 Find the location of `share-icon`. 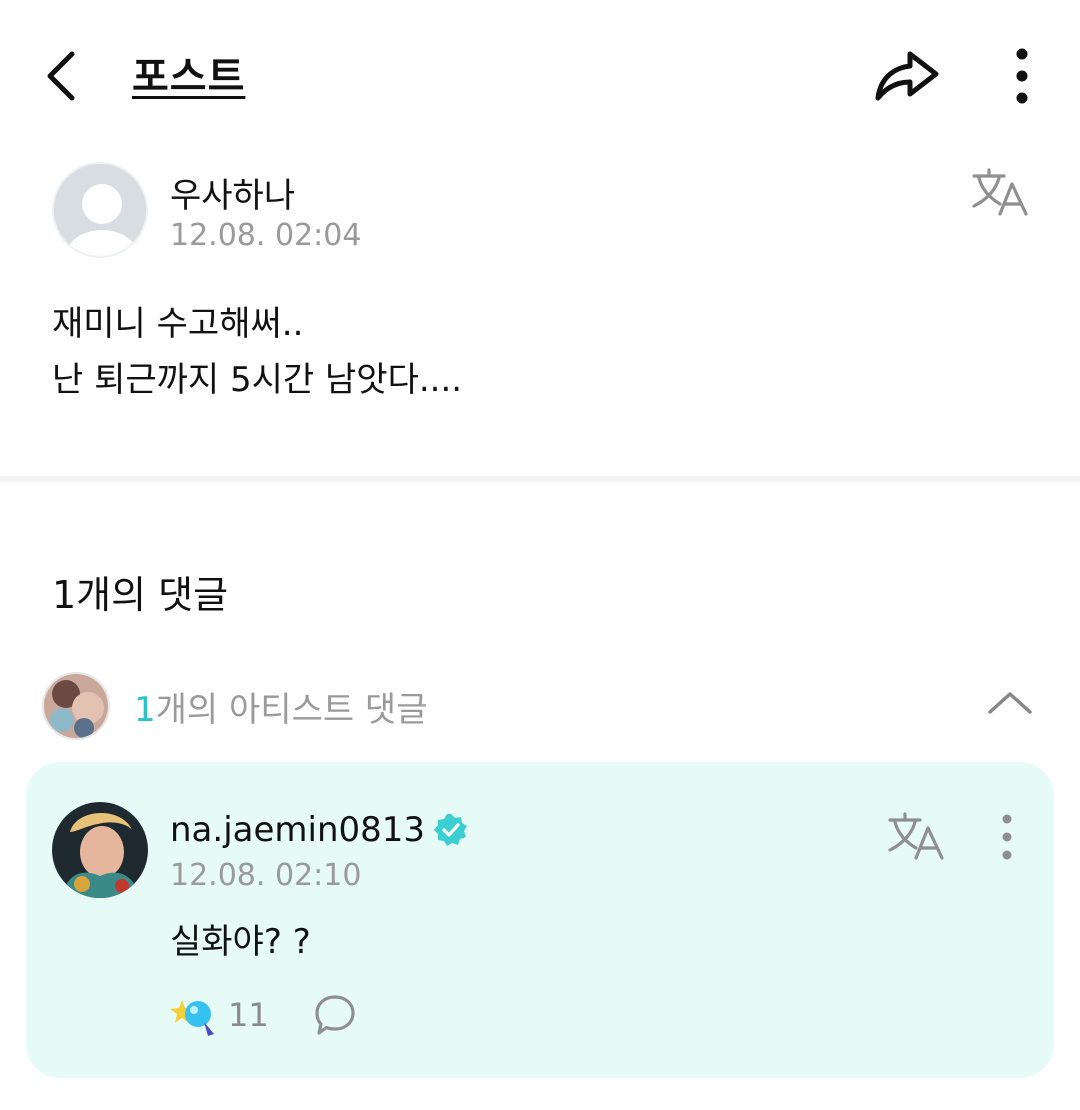

share-icon is located at coordinates (907, 76).